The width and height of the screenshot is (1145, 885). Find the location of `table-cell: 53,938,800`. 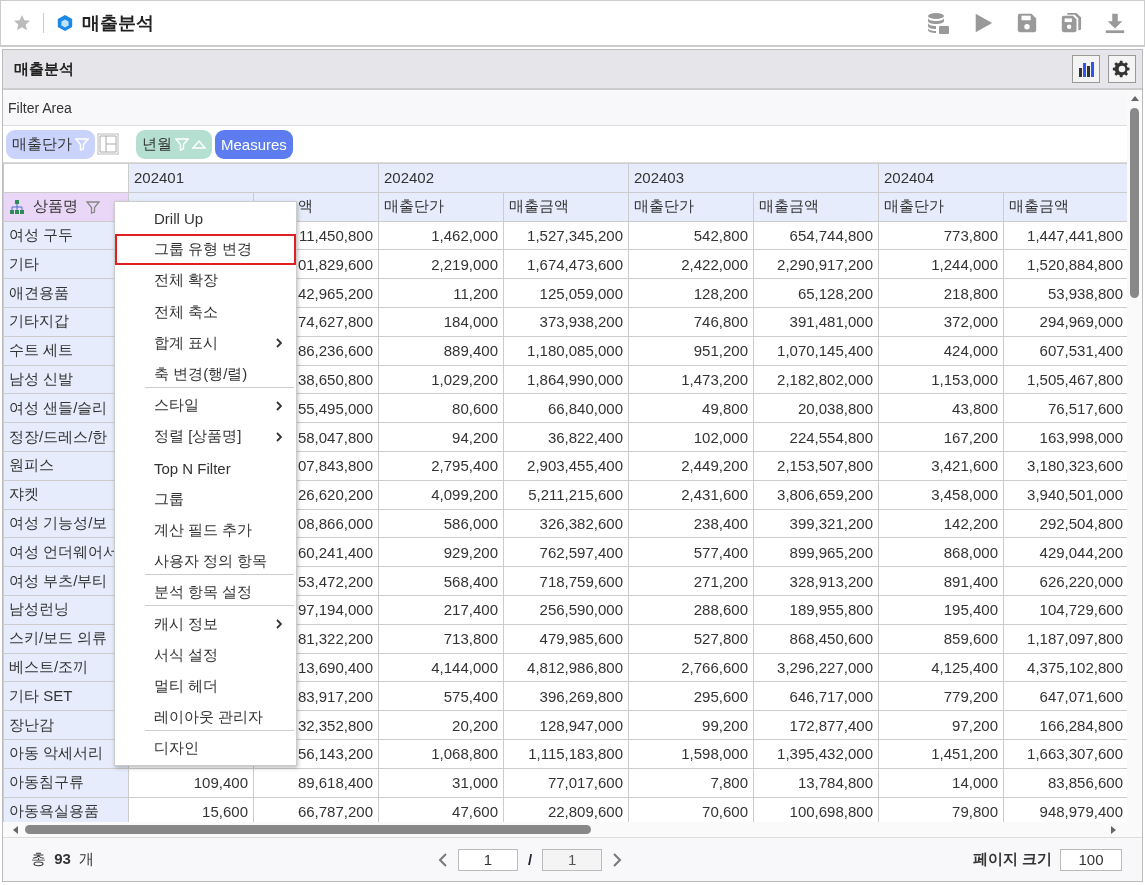

table-cell: 53,938,800 is located at coordinates (1065, 293).